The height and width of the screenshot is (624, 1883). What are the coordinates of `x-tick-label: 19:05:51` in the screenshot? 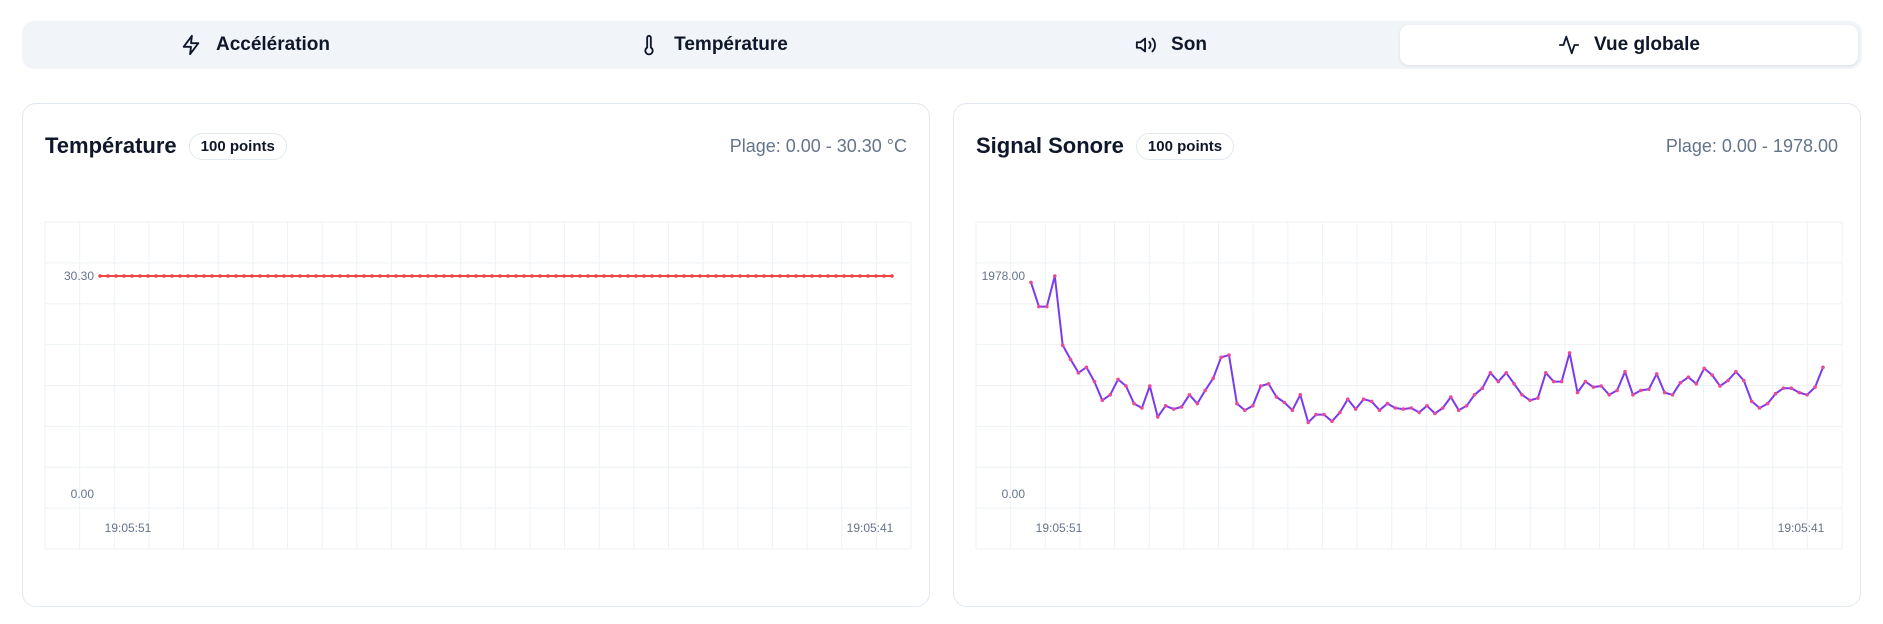 It's located at (1059, 528).